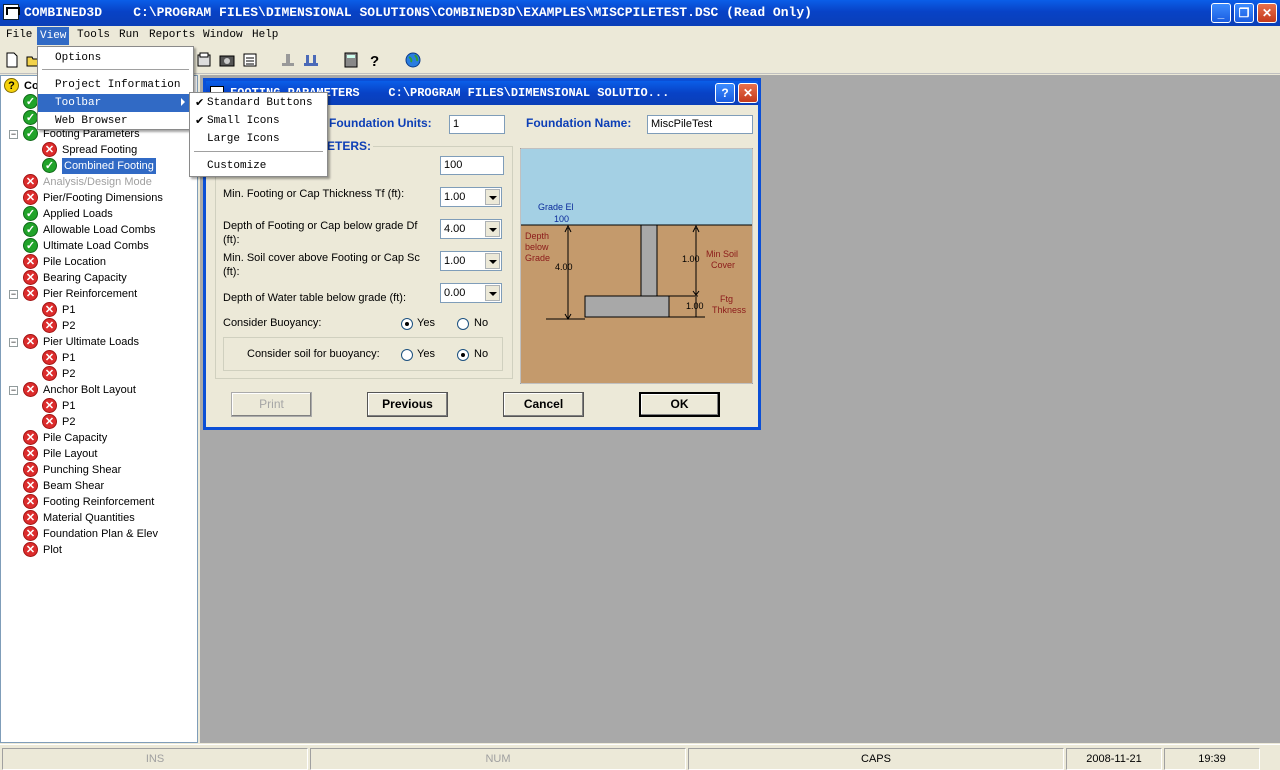 This screenshot has width=1280, height=770. I want to click on tree-item-label: Pile Layout, so click(70, 454).